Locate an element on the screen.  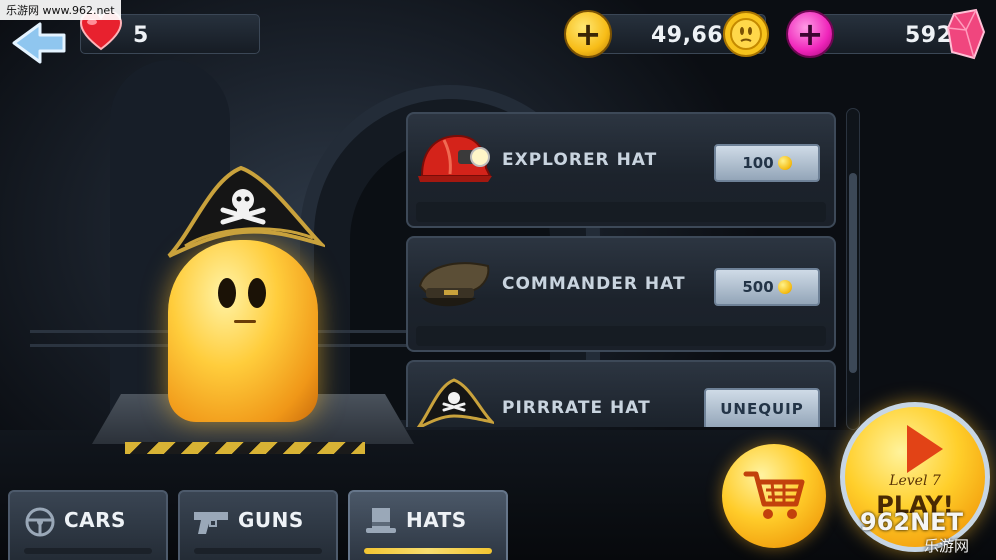
shop-cart-button is located at coordinates (774, 496).